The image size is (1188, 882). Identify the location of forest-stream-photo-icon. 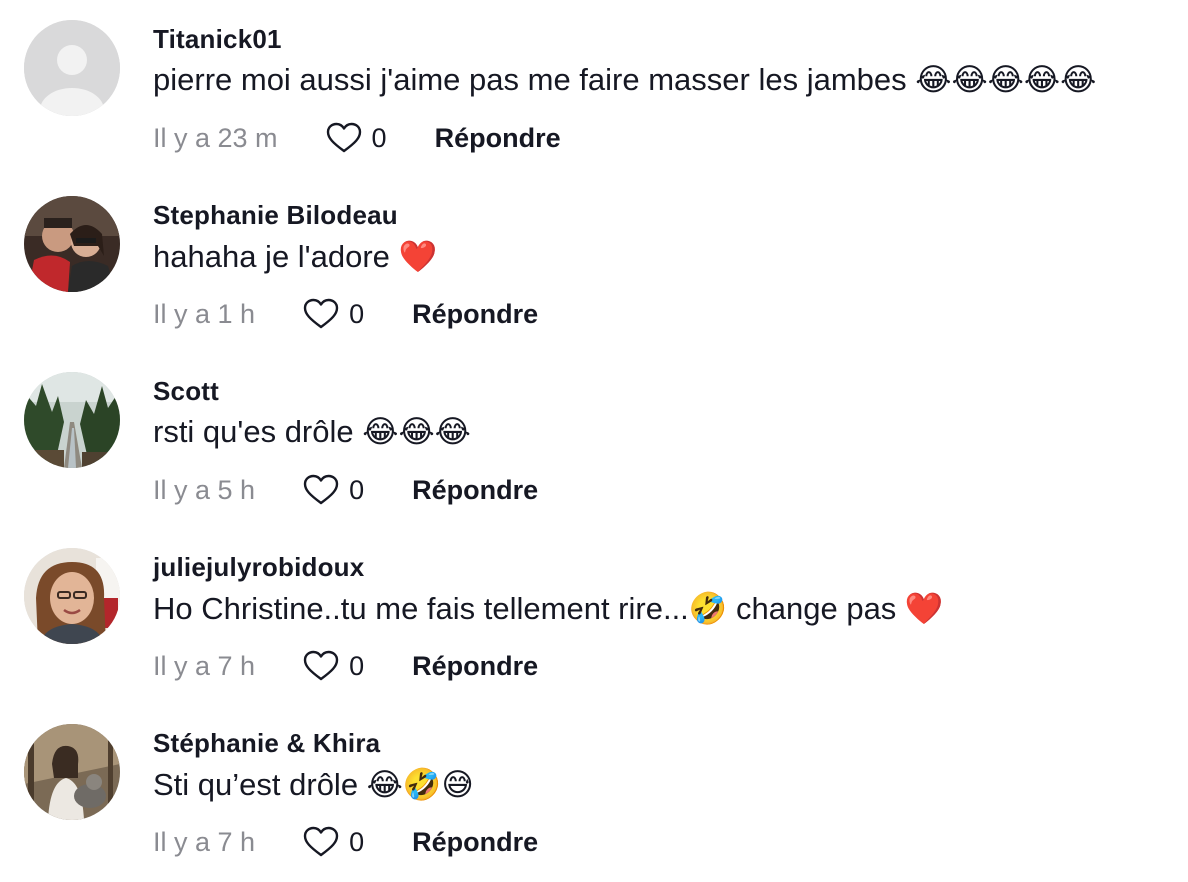
(72, 420).